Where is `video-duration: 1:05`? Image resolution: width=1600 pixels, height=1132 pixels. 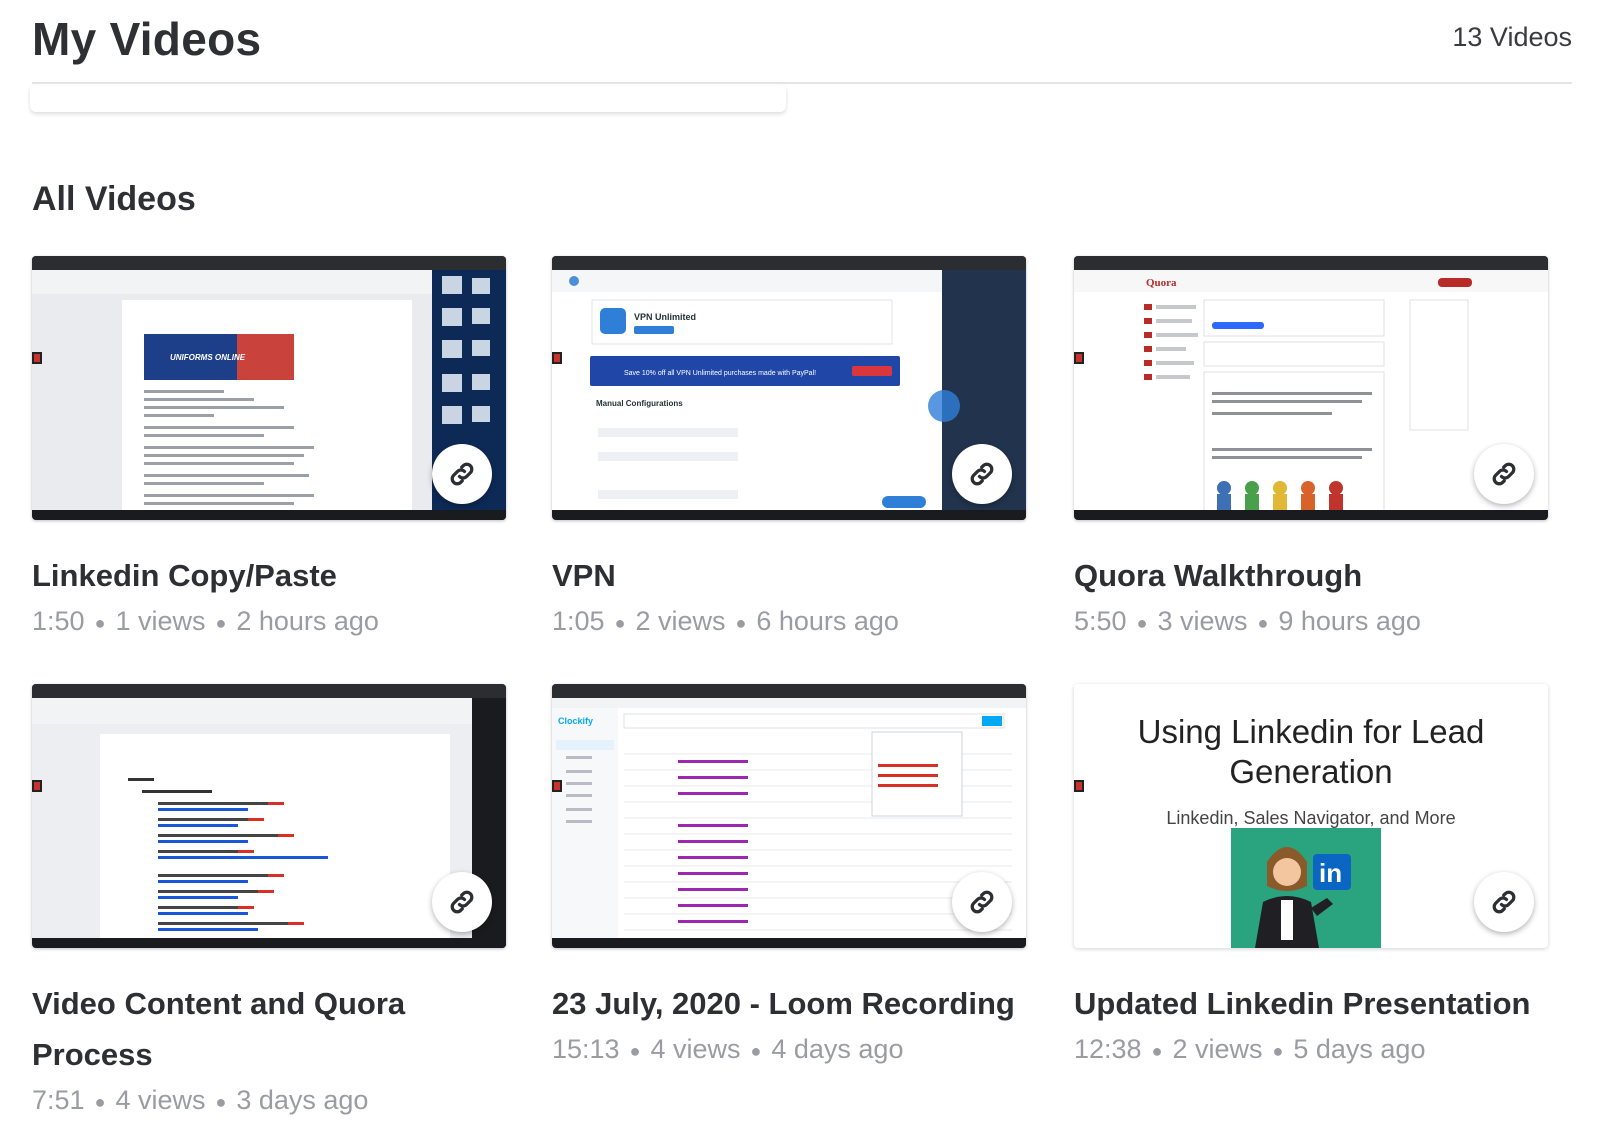
video-duration: 1:05 is located at coordinates (578, 621).